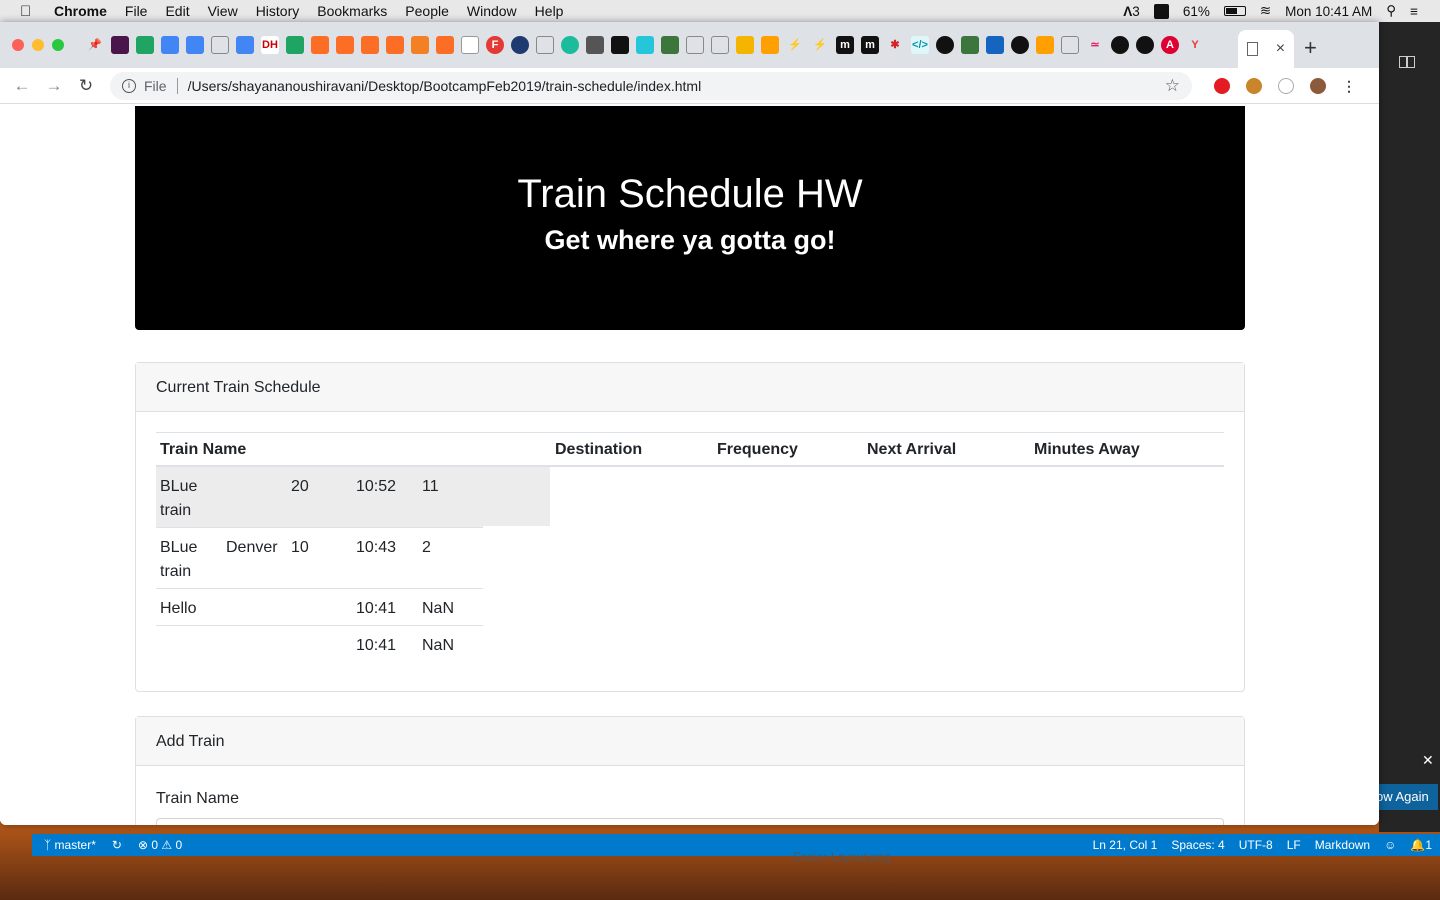 The image size is (1440, 900). What do you see at coordinates (270, 45) in the screenshot?
I see `dh-icon: DH` at bounding box center [270, 45].